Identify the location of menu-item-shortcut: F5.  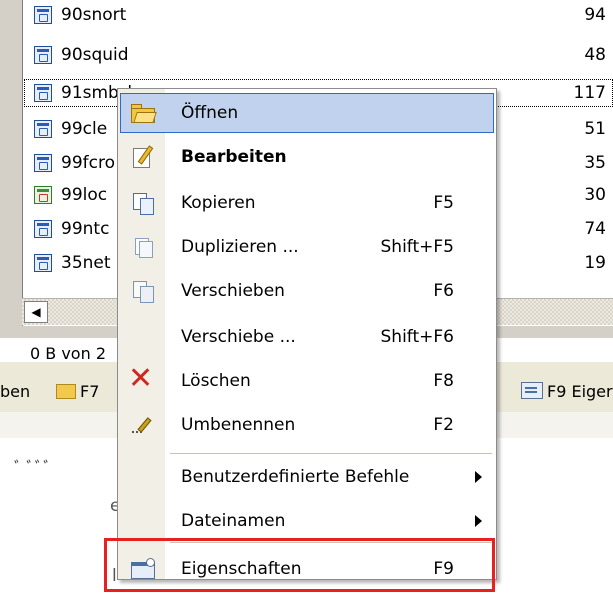
(443, 203).